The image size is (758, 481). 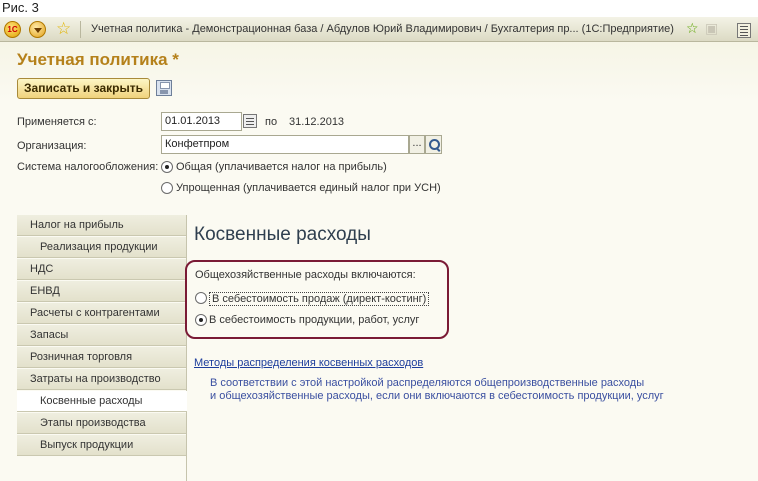 What do you see at coordinates (37, 29) in the screenshot?
I see `main-menu-icon` at bounding box center [37, 29].